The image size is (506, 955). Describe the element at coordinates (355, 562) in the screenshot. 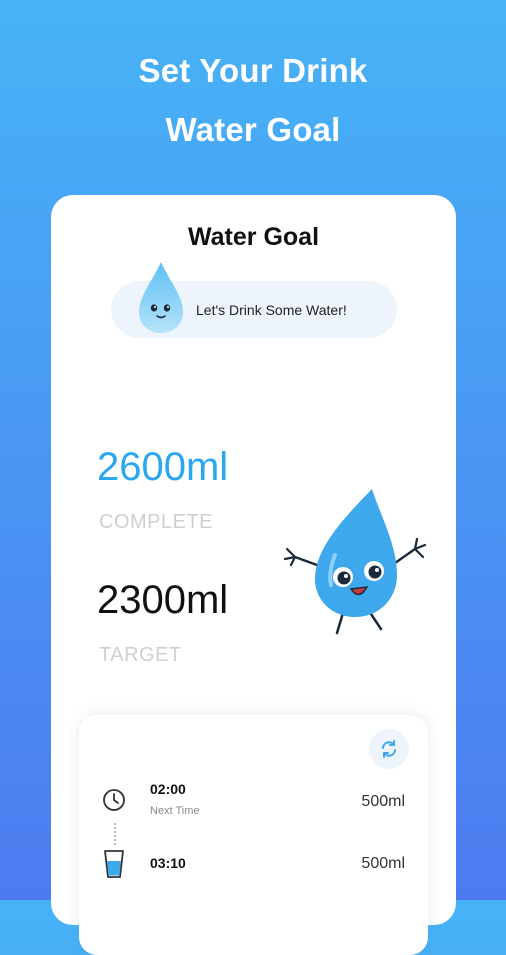

I see `water-drop-mascot-icon` at that location.